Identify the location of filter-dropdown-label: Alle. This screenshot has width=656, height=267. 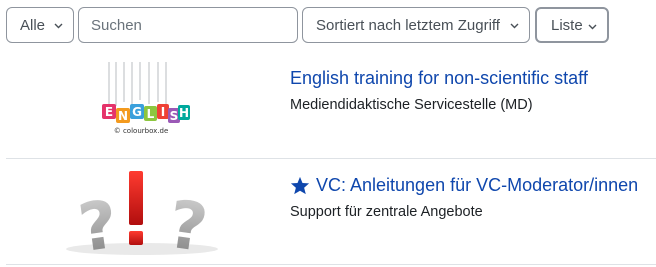
(33, 25).